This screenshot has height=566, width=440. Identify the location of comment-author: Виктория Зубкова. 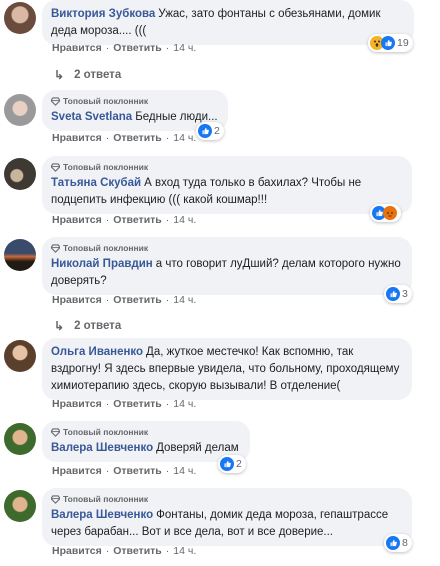
(103, 14).